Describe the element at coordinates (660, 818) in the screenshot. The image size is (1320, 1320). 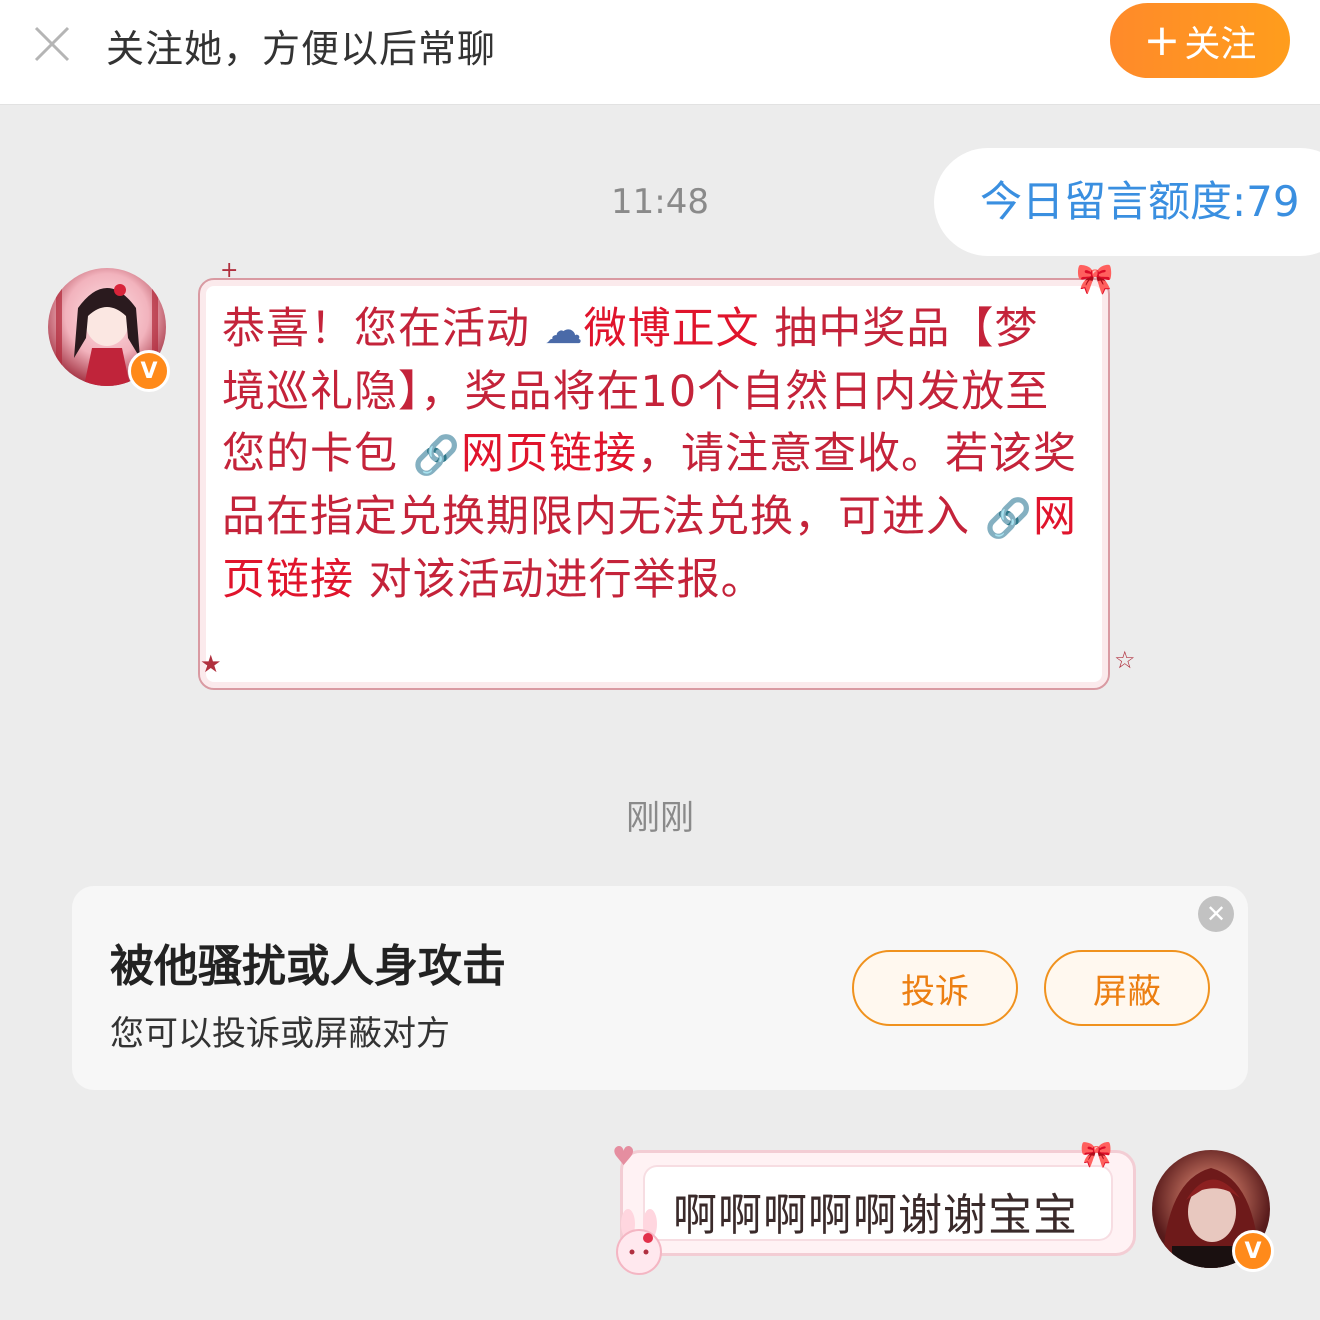
I see `timestamp: 刚刚` at that location.